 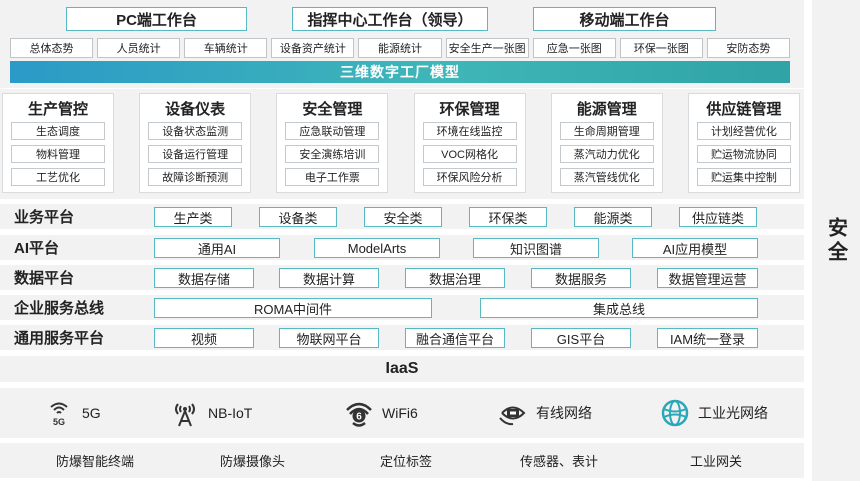 What do you see at coordinates (195, 109) in the screenshot?
I see `domain-title: 设备仪表` at bounding box center [195, 109].